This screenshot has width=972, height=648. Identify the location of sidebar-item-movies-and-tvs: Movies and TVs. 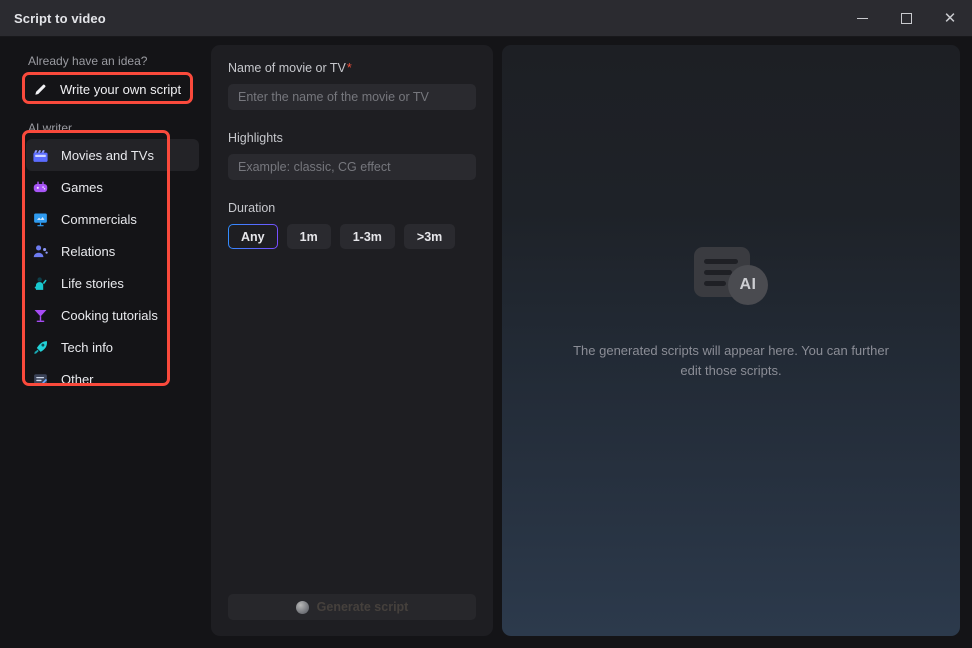
(112, 155).